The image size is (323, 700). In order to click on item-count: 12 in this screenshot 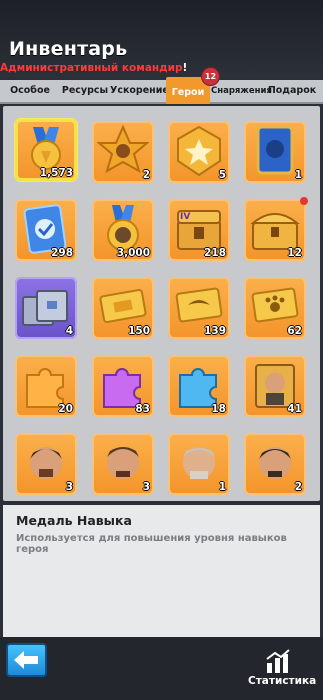, I will do `click(294, 253)`.